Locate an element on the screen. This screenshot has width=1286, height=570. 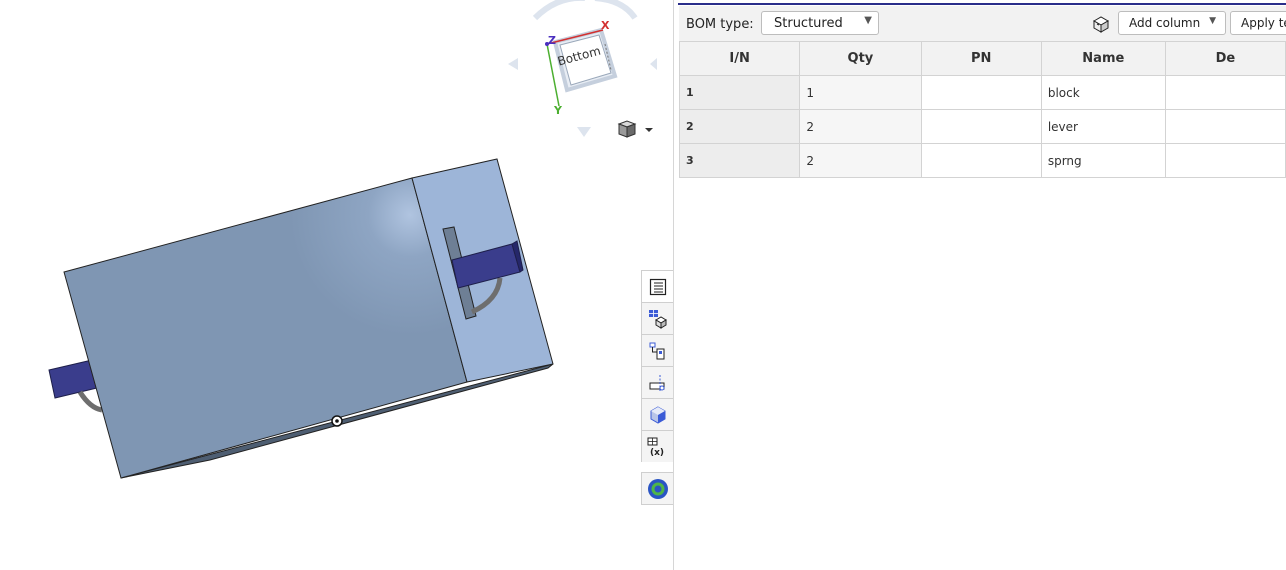
add-column-label: Add column is located at coordinates (1165, 23).